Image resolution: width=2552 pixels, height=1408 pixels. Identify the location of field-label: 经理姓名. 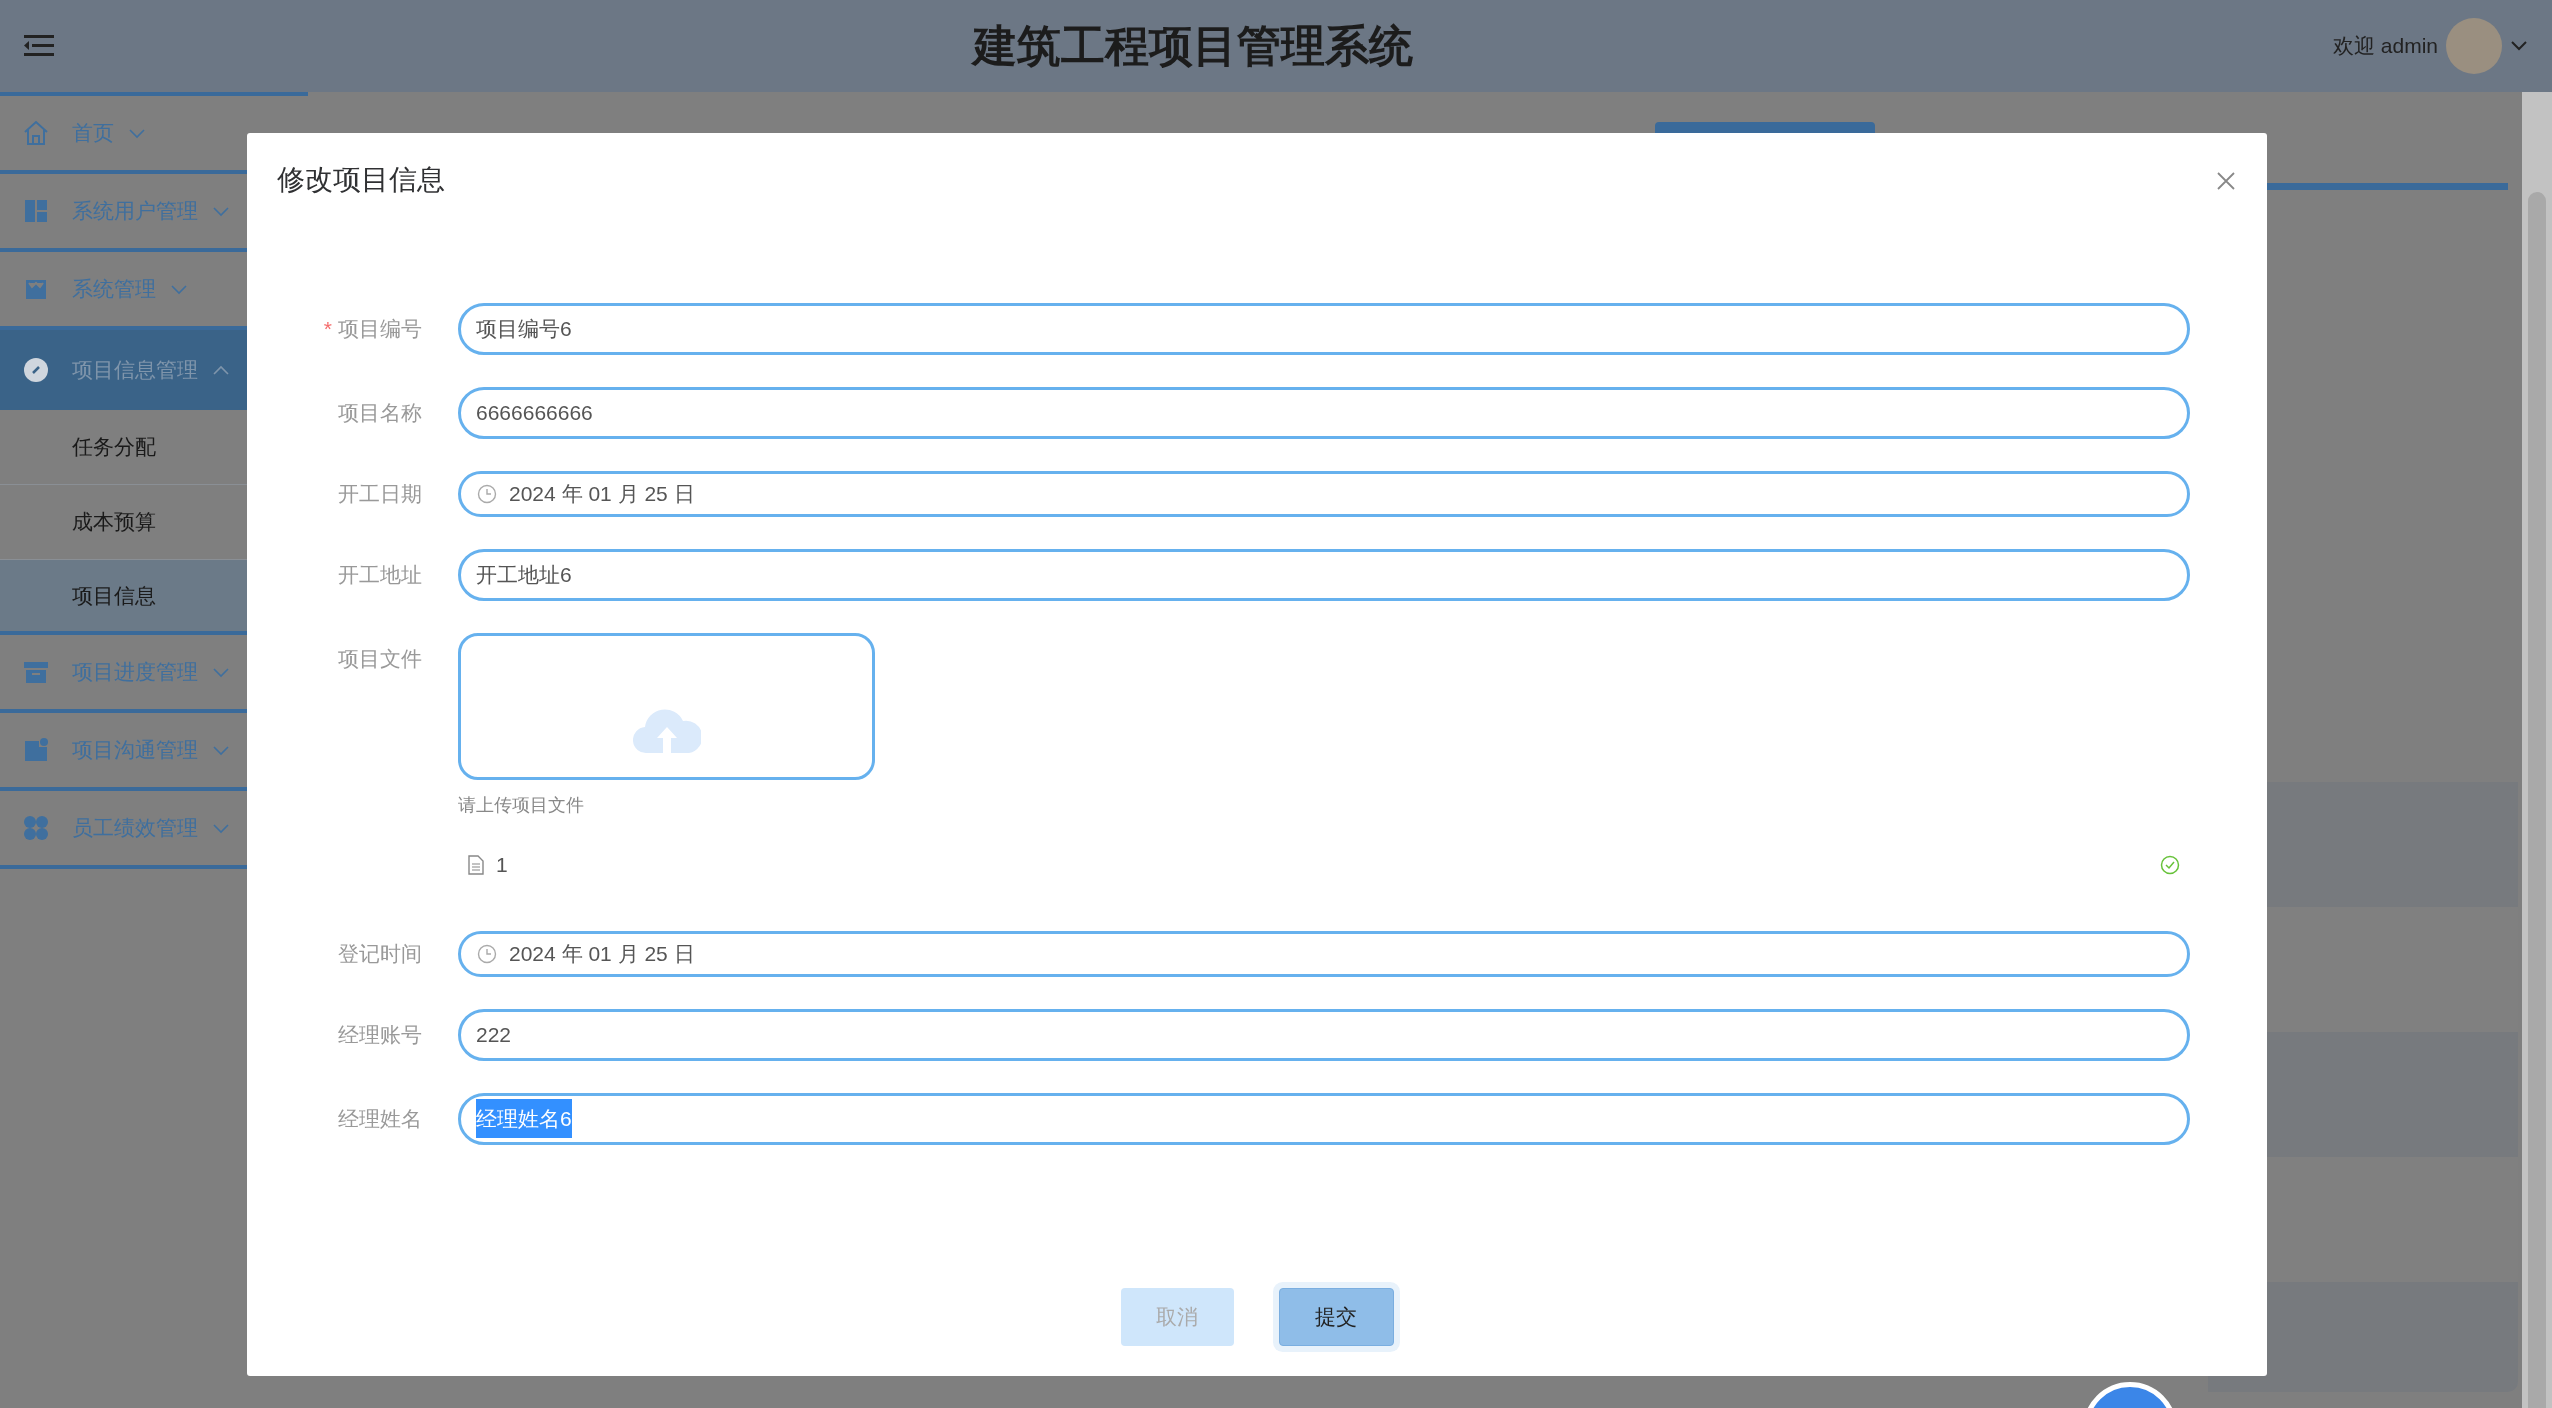
(380, 1118).